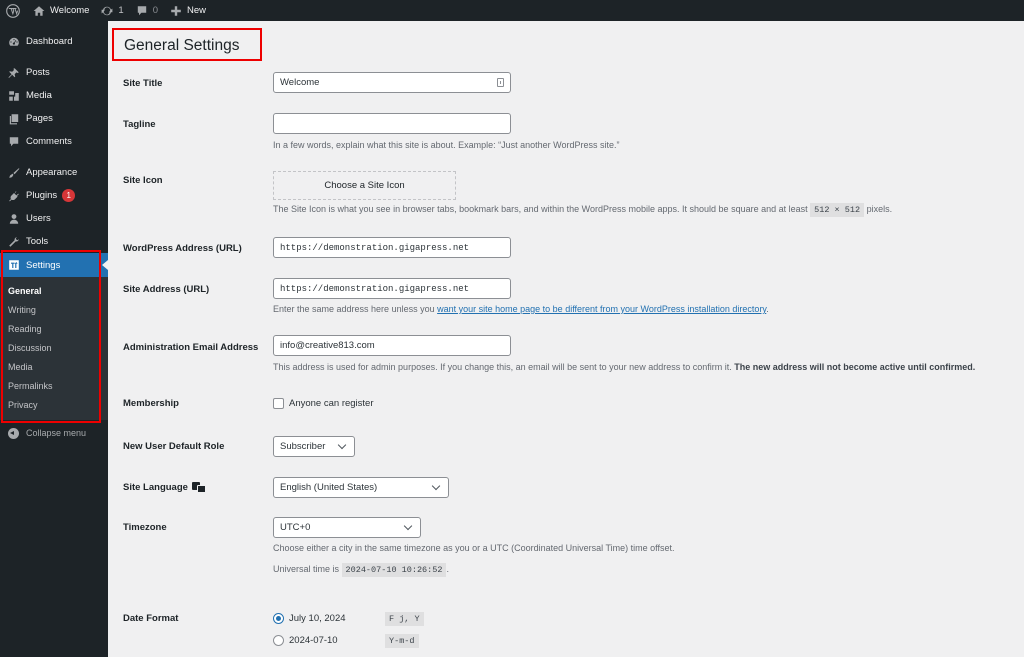  I want to click on page-title: General Settings, so click(187, 44).